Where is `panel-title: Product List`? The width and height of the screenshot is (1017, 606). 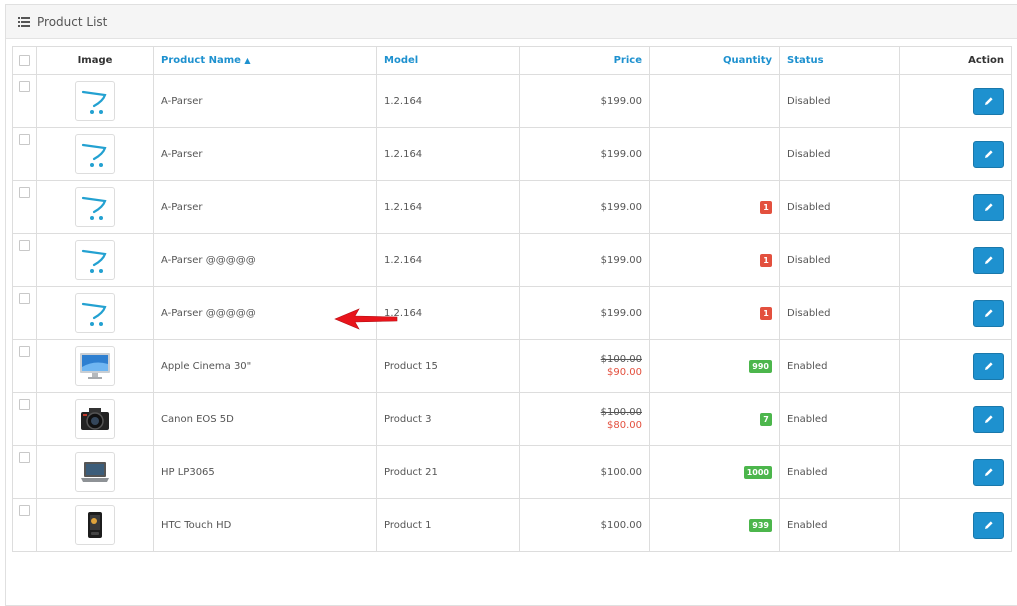
panel-title: Product List is located at coordinates (72, 21).